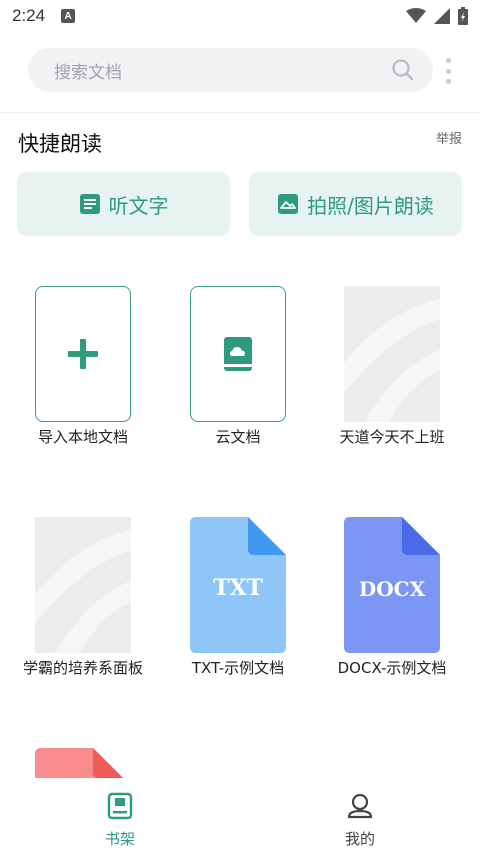 Image resolution: width=480 pixels, height=853 pixels. I want to click on book-import-local: 导入本地文档, so click(83, 367).